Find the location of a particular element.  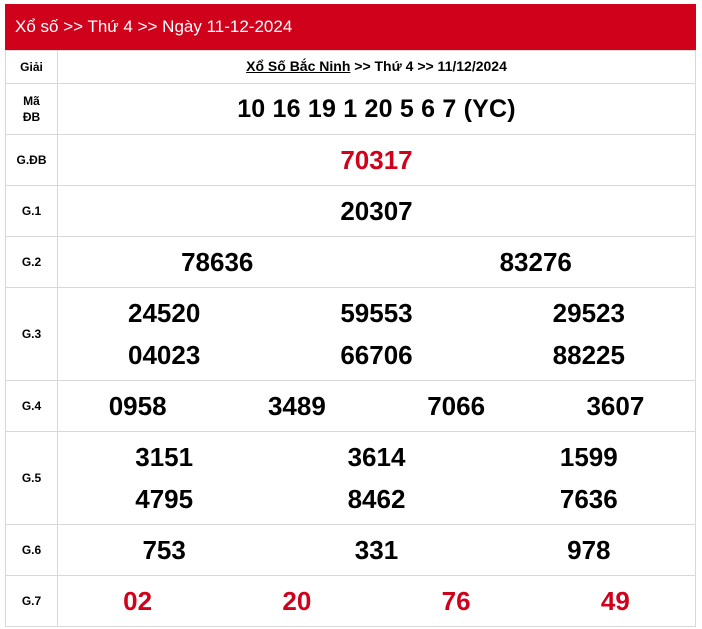

prize-number: 66706 is located at coordinates (376, 355).